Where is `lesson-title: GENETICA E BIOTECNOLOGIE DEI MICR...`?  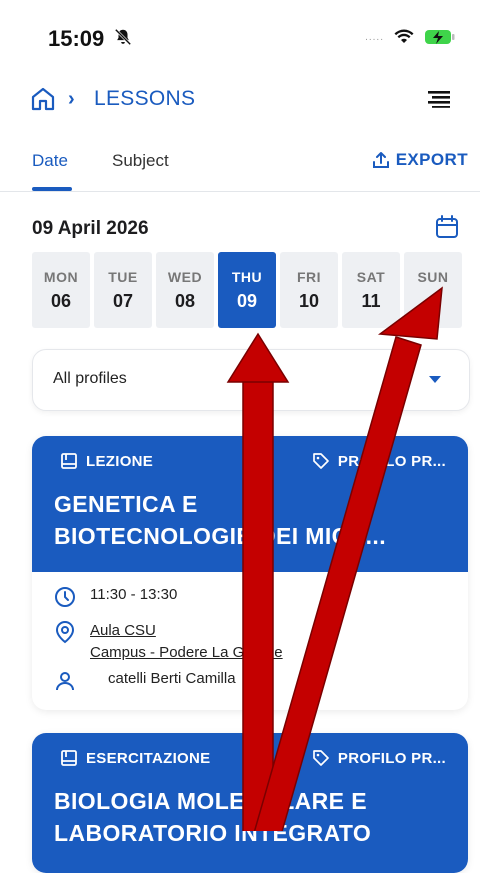 lesson-title: GENETICA E BIOTECNOLOGIE DEI MICR... is located at coordinates (220, 520).